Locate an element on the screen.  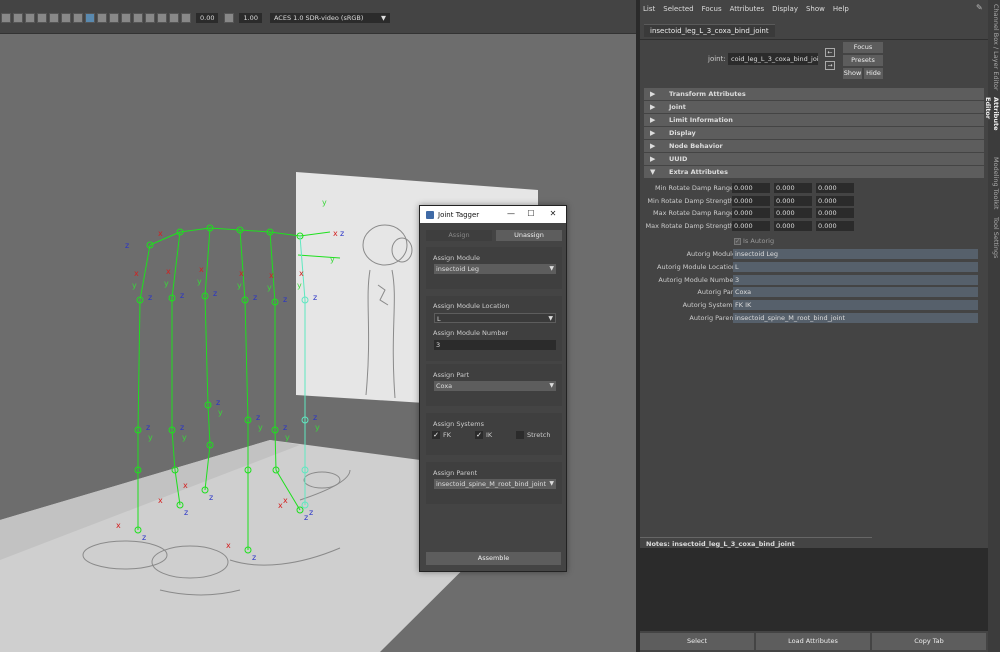
shadows-icon is located at coordinates (126, 18).